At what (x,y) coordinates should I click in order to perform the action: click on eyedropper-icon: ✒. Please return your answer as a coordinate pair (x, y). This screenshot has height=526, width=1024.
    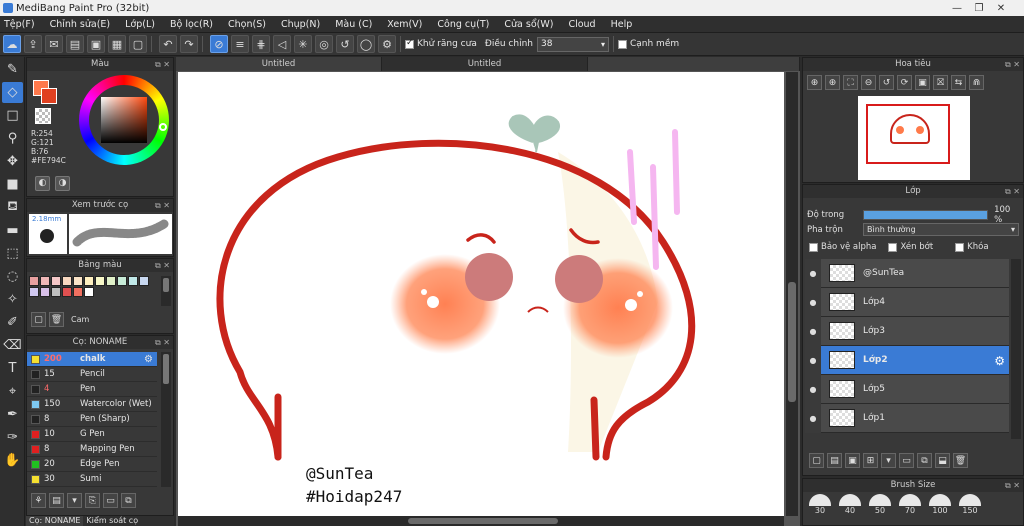
    Looking at the image, I should click on (12, 414).